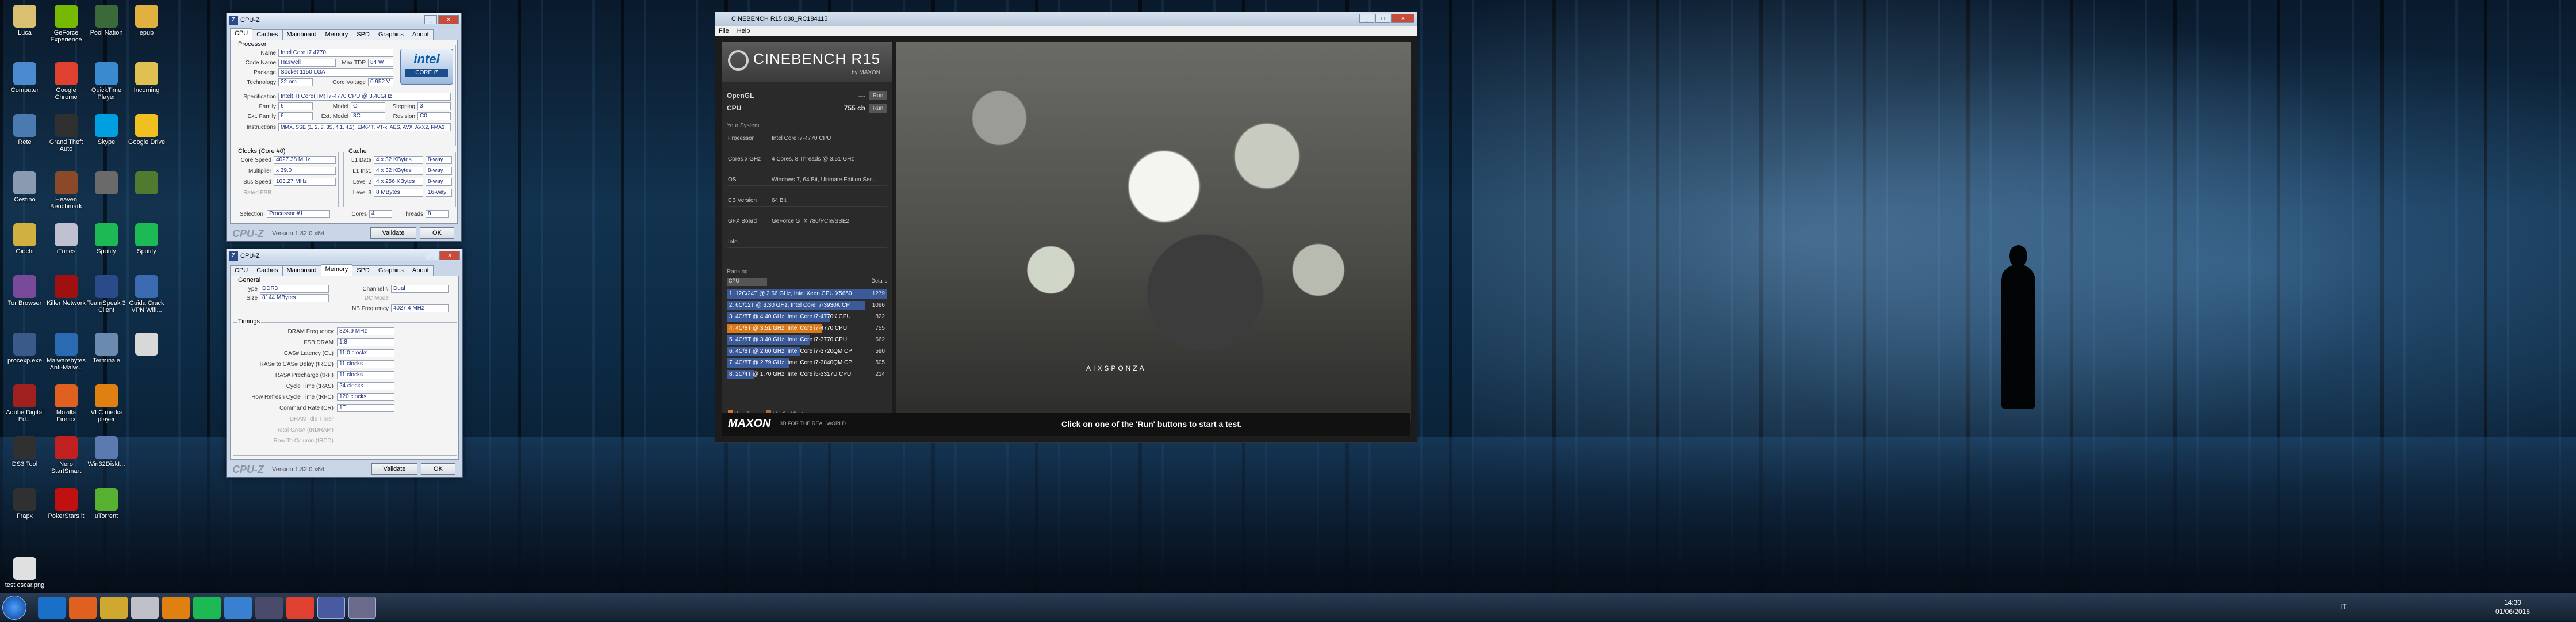  Describe the element at coordinates (14, 608) in the screenshot. I see `start-button` at that location.